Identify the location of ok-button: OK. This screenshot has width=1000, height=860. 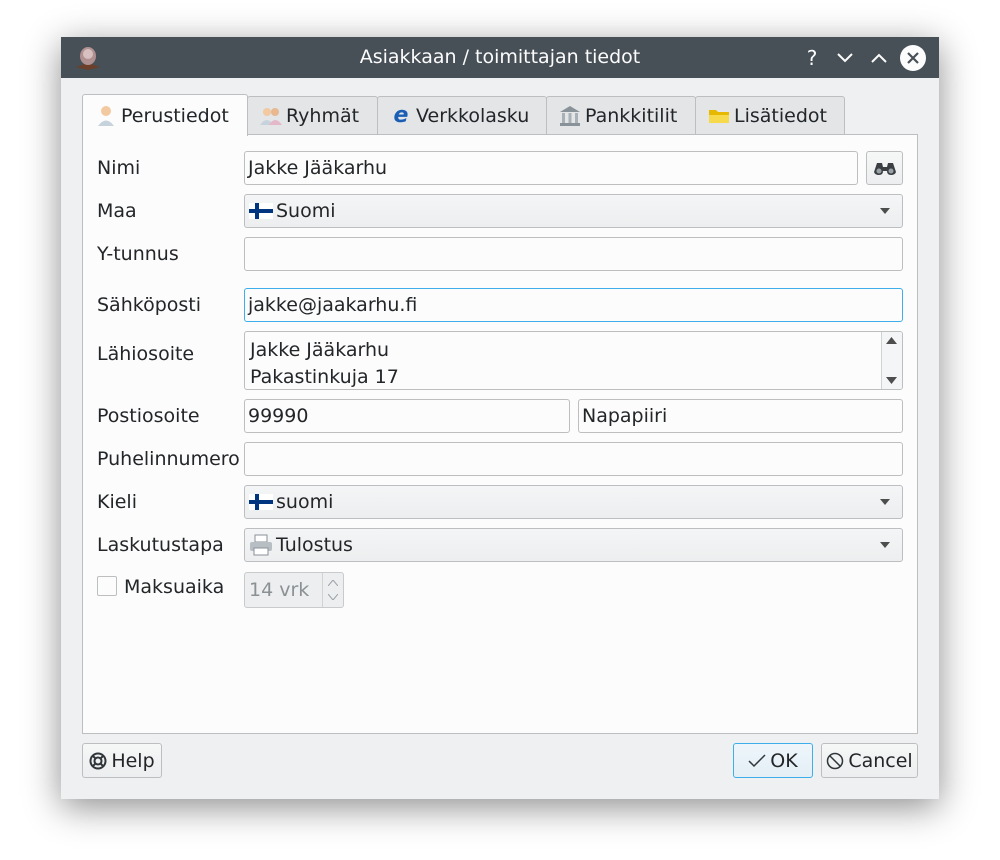
(773, 760).